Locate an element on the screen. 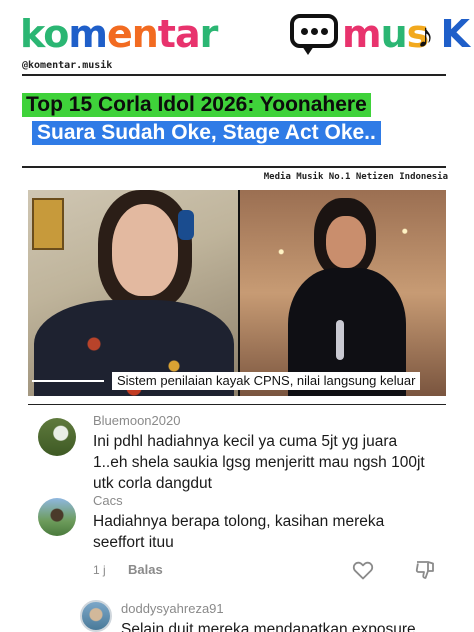 The image size is (474, 632). photo-judge is located at coordinates (133, 293).